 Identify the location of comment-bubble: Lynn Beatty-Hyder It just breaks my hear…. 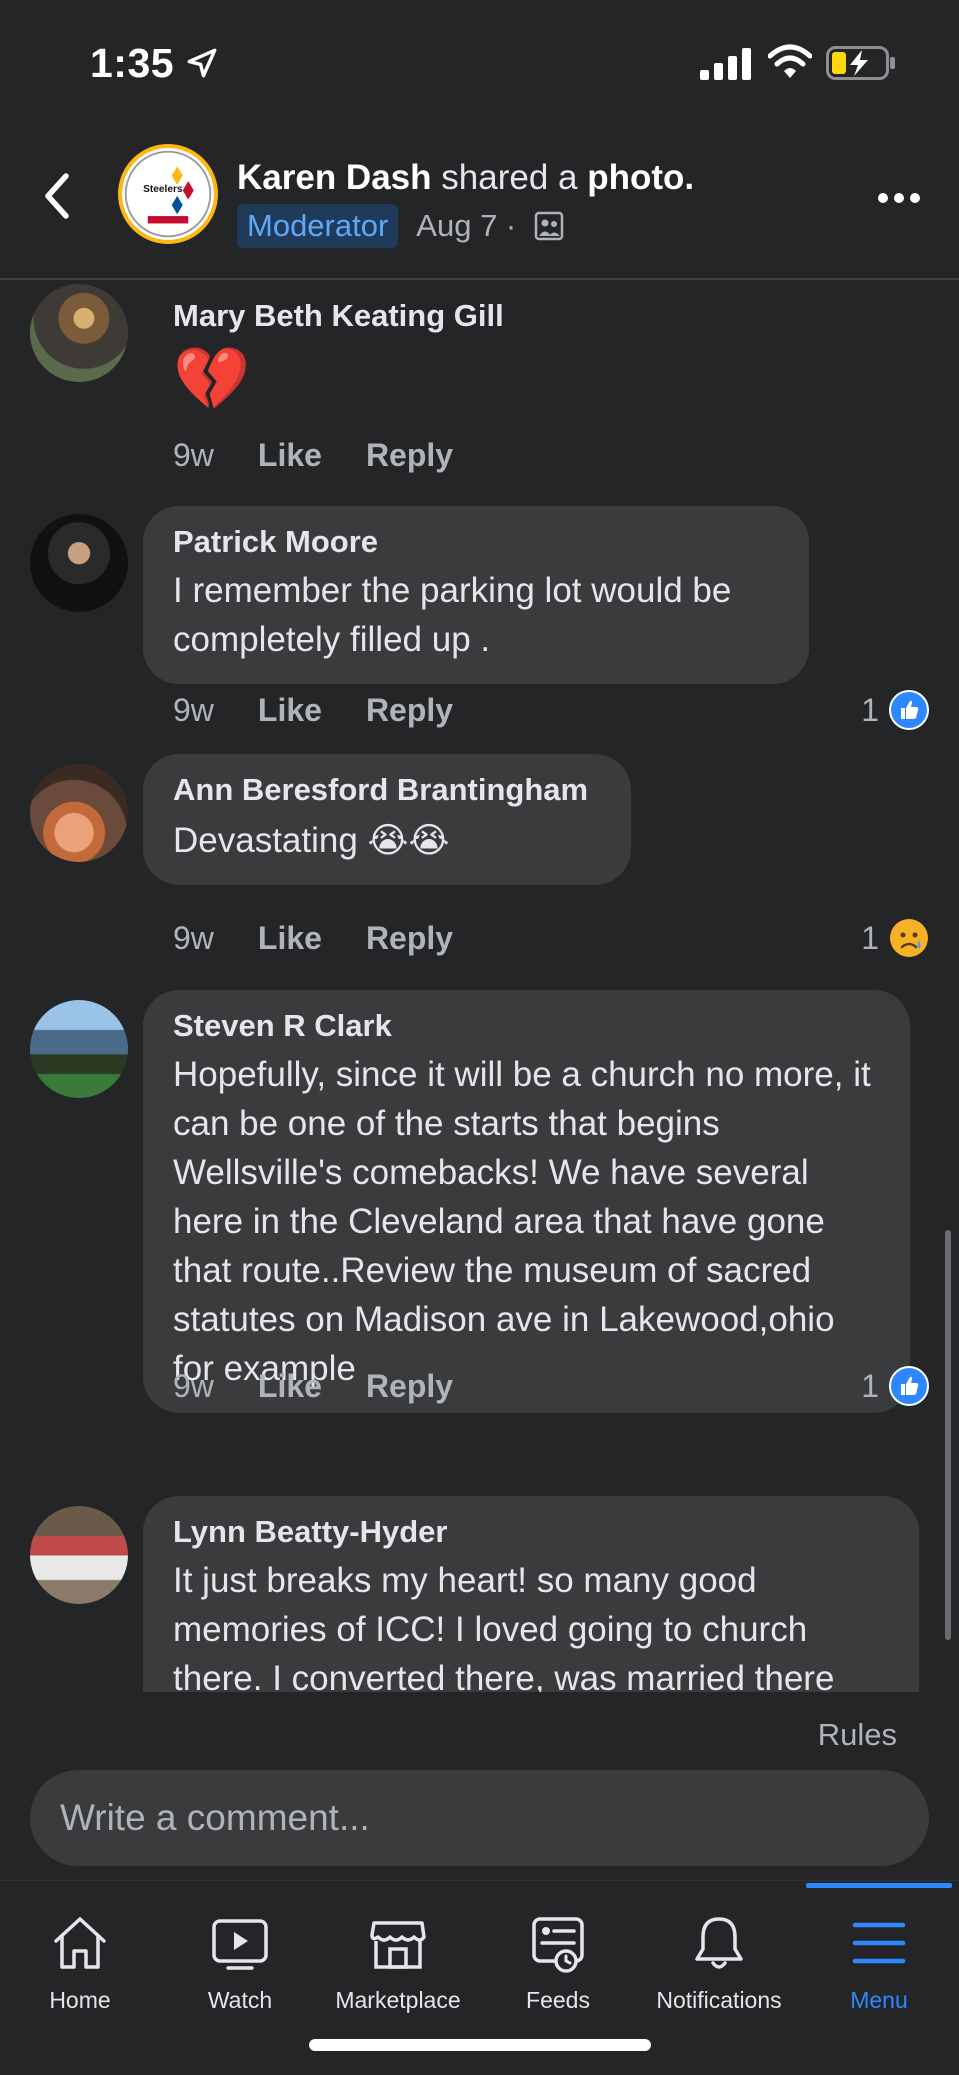
(531, 1594).